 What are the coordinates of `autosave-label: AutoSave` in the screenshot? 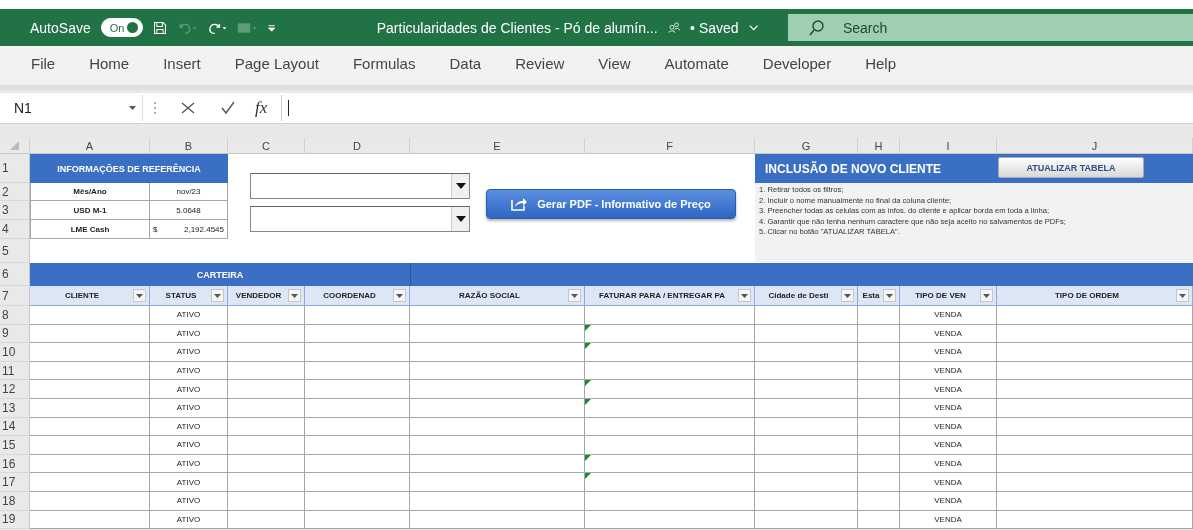 It's located at (60, 27).